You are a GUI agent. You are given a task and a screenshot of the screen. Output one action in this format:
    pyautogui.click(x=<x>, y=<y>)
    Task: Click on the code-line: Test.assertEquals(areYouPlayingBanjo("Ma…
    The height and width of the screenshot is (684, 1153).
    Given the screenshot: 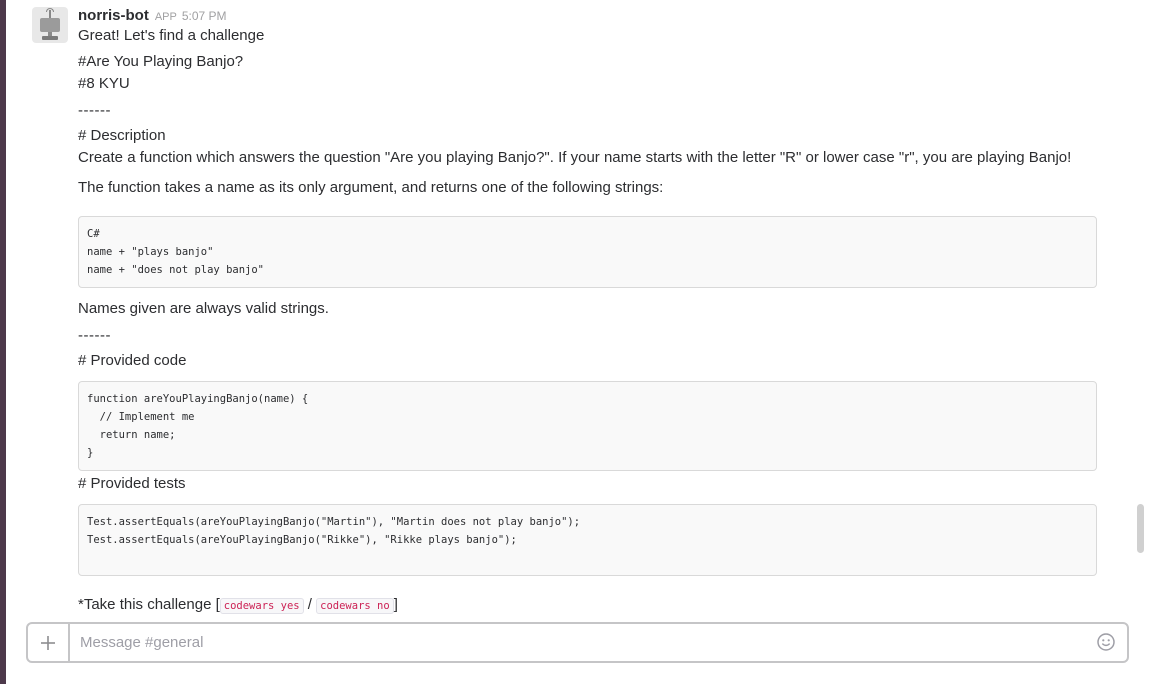 What is the action you would take?
    pyautogui.click(x=334, y=522)
    